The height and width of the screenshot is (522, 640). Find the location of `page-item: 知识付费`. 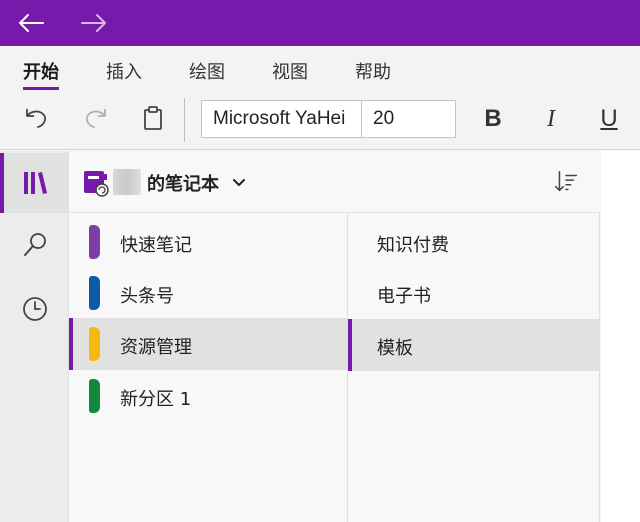

page-item: 知识付费 is located at coordinates (474, 242).